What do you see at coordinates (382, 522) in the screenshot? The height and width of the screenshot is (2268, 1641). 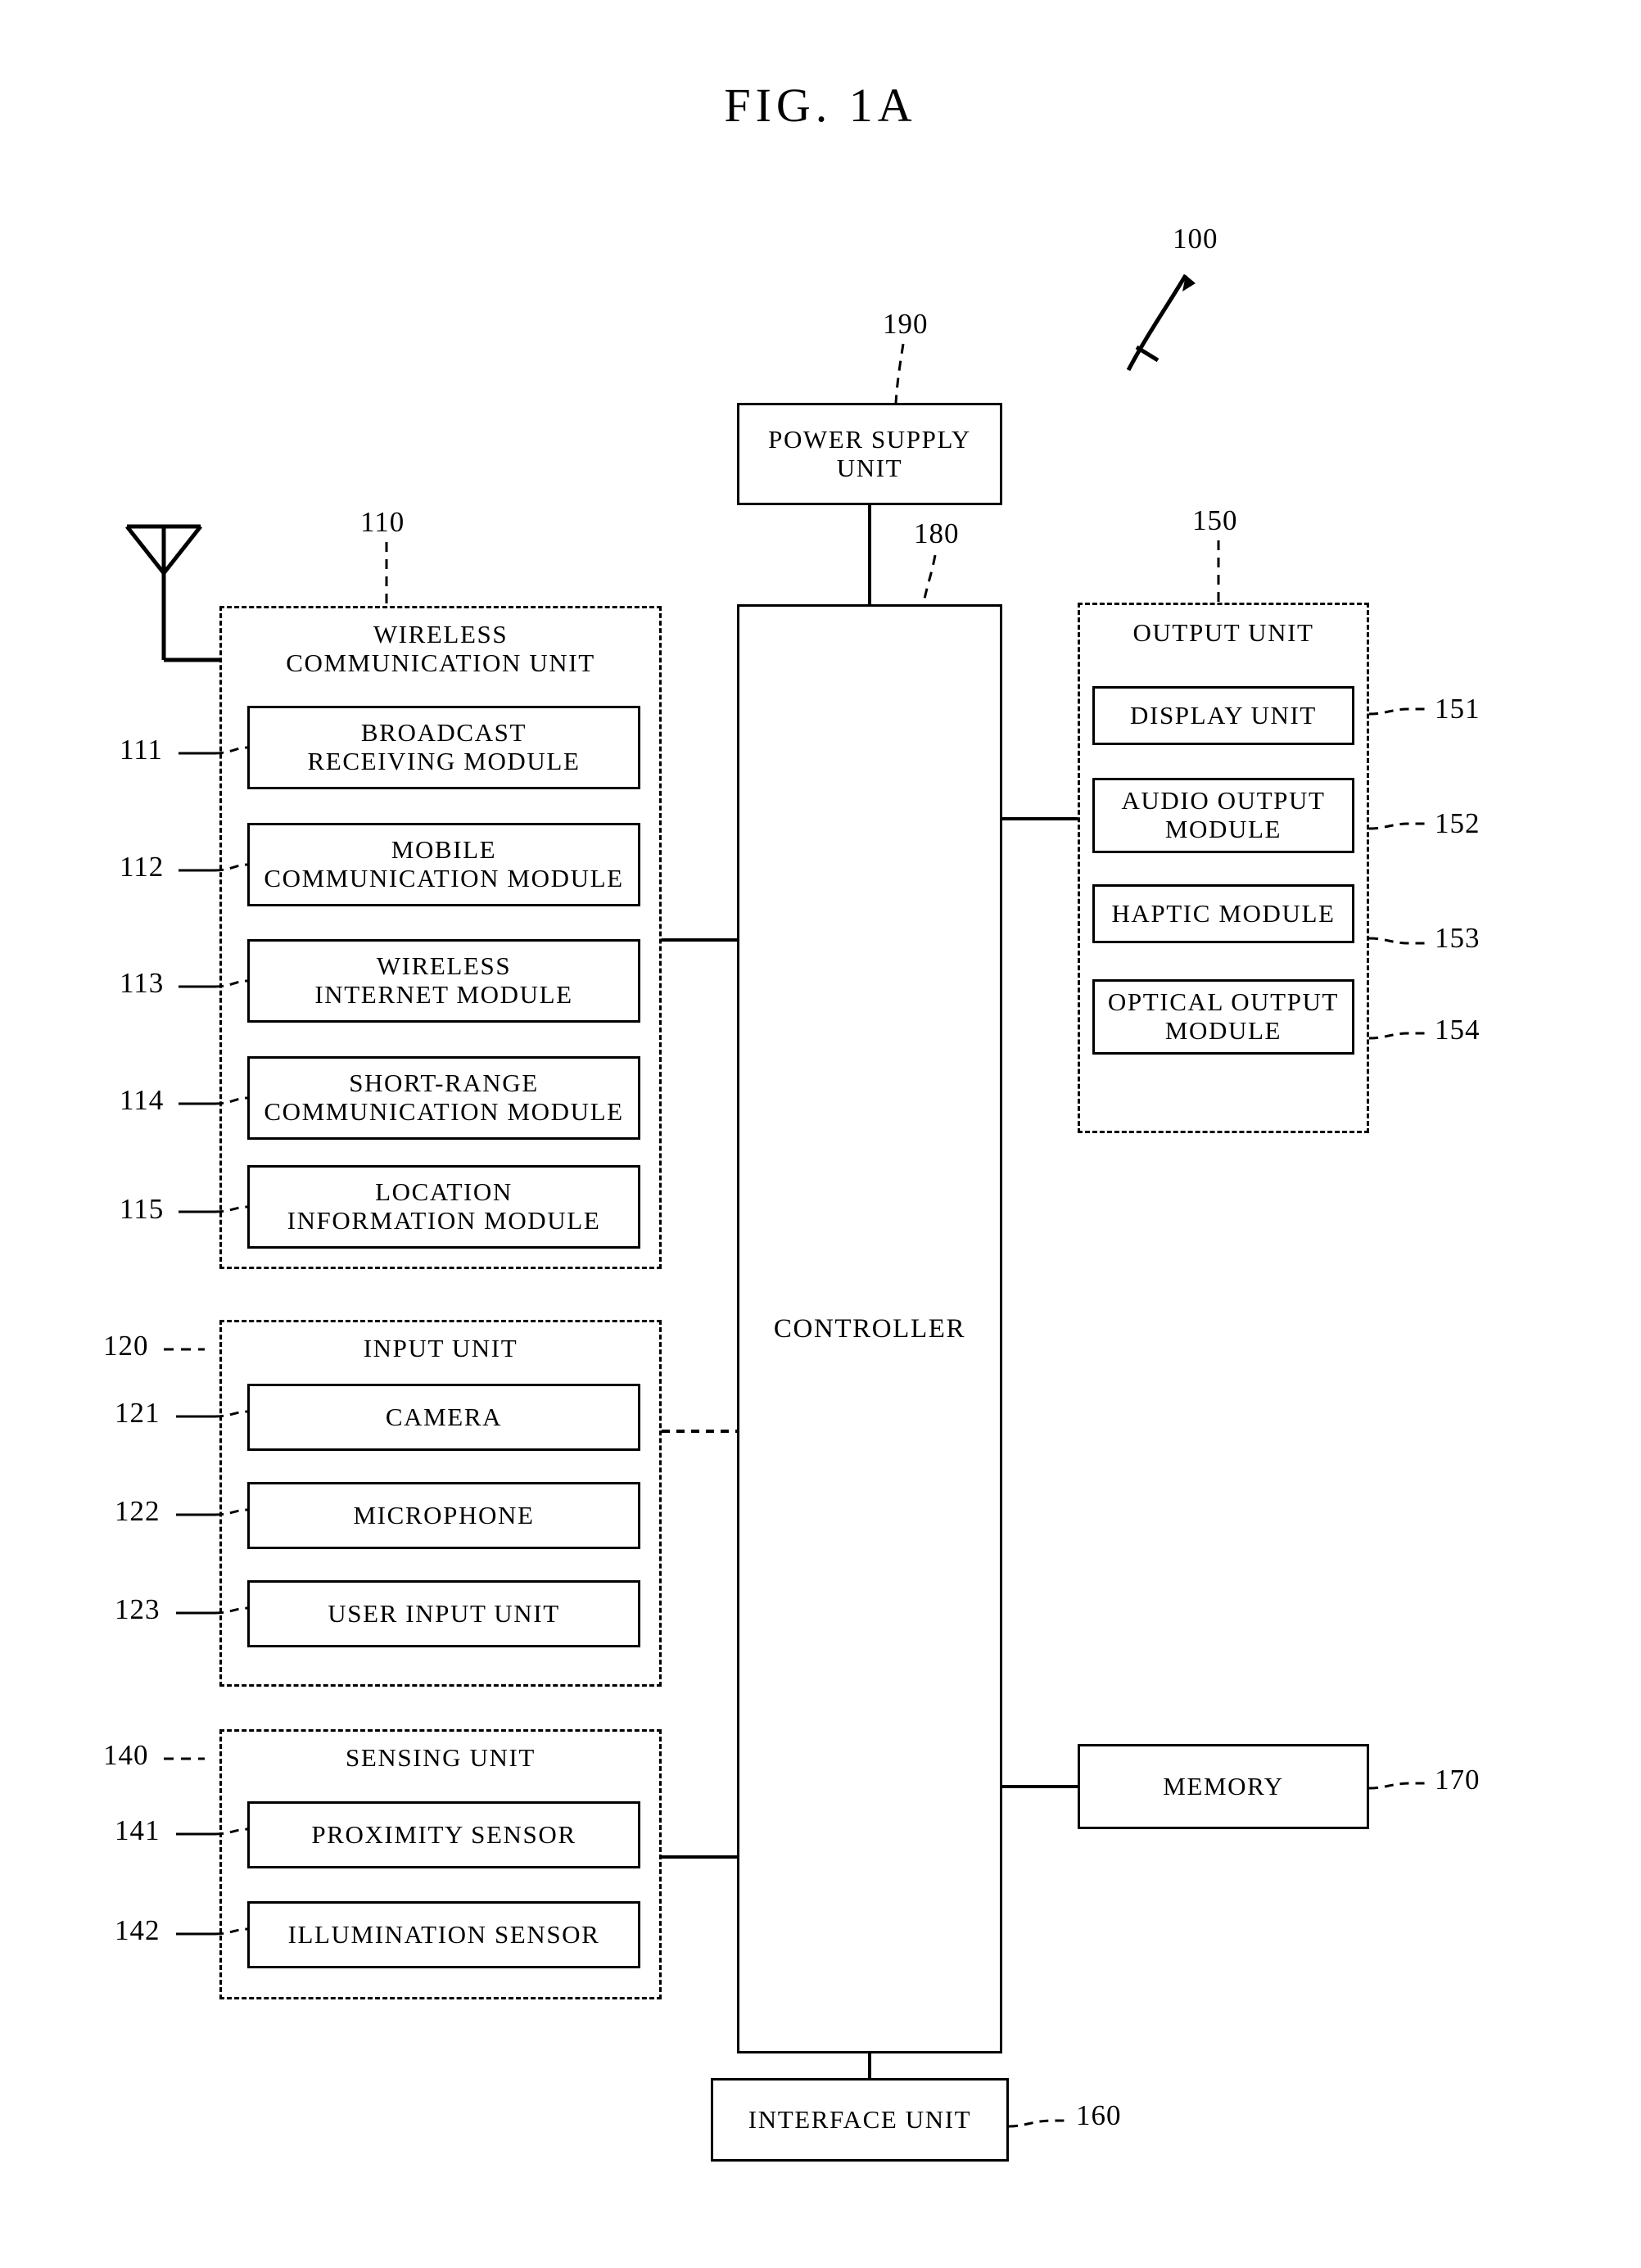 I see `ref-110: 110` at bounding box center [382, 522].